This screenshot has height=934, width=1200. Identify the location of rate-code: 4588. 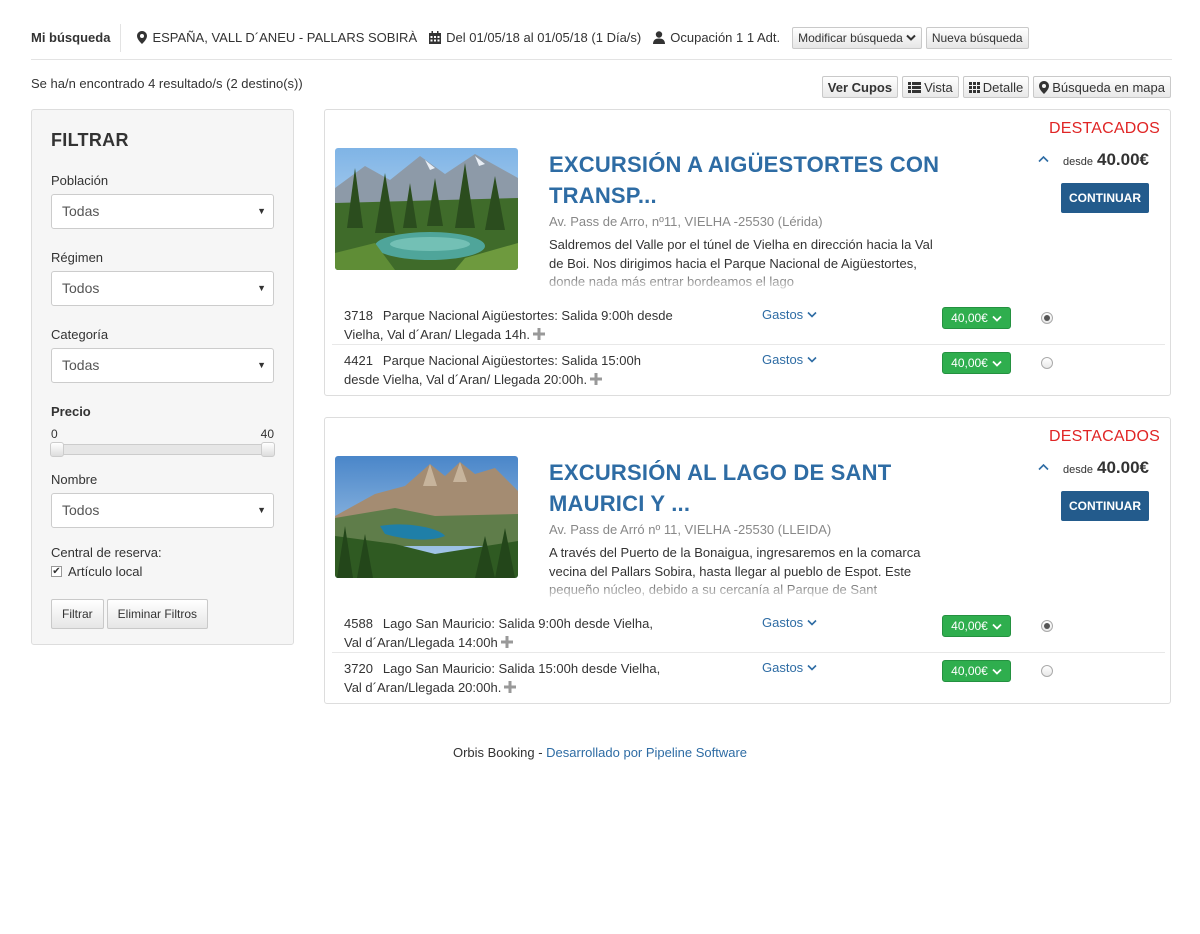
(358, 623).